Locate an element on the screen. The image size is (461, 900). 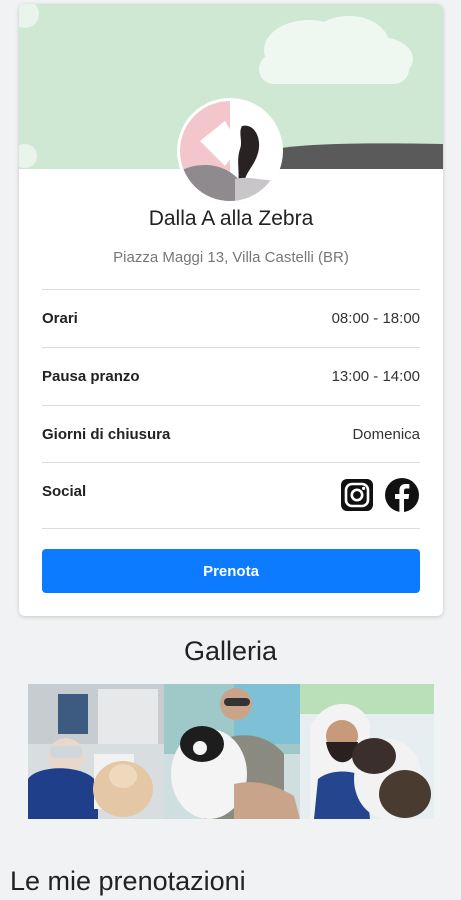
lunch-break-label: Pausa pranzo is located at coordinates (91, 376).